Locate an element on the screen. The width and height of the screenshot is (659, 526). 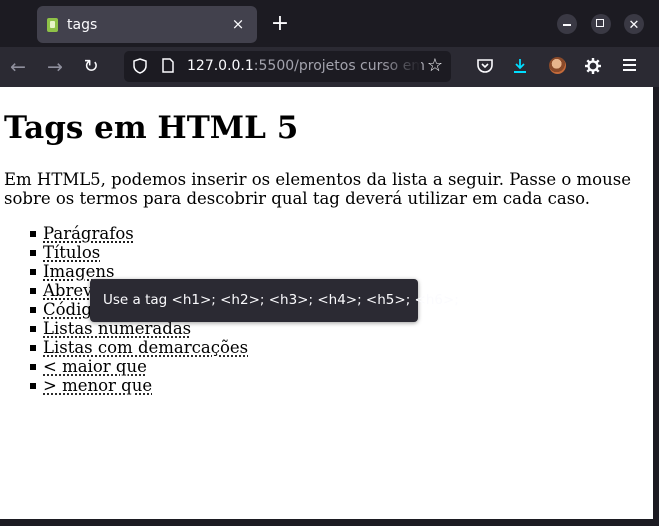
download-icon is located at coordinates (520, 66).